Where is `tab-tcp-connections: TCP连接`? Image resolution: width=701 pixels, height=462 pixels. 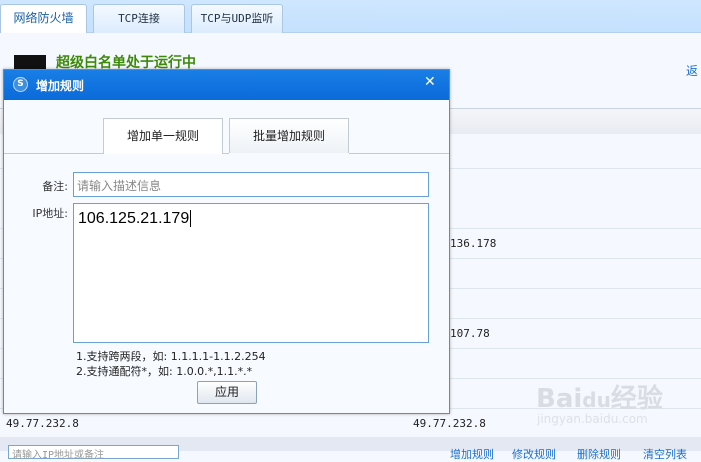
tab-tcp-connections: TCP连接 is located at coordinates (139, 18).